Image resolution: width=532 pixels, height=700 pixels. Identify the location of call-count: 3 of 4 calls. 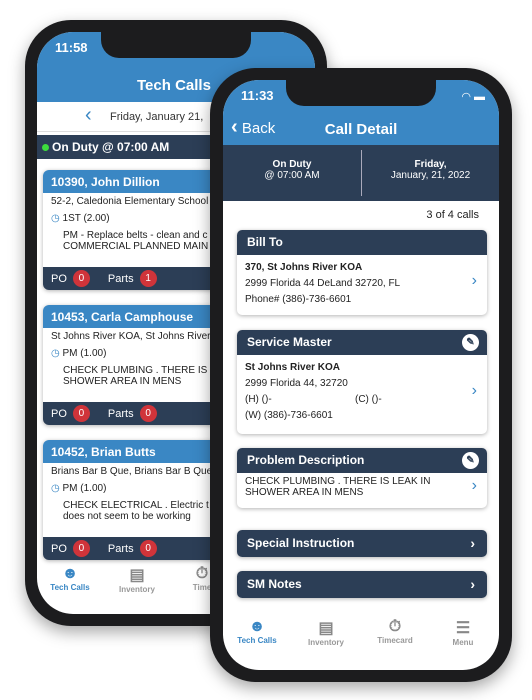
(452, 215).